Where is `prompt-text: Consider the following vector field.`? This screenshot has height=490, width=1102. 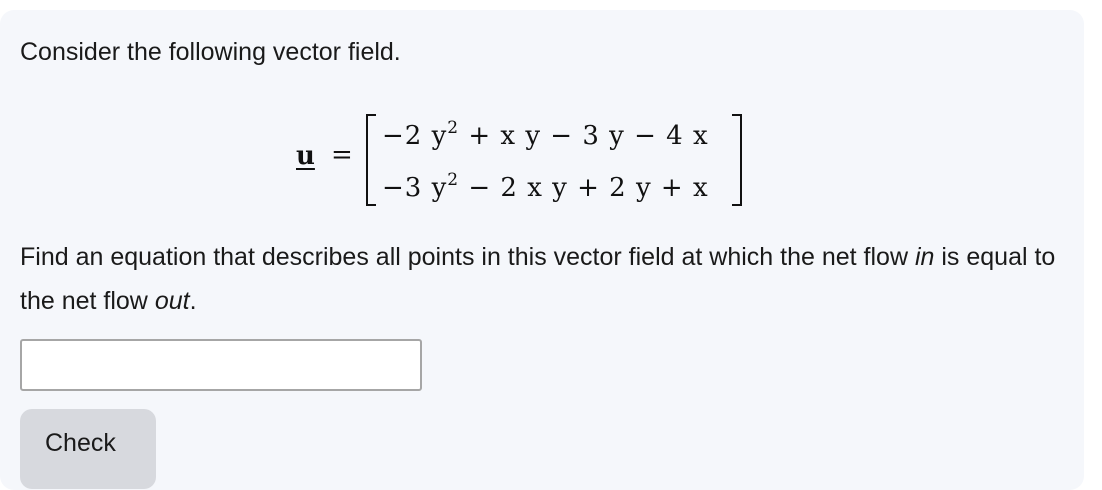
prompt-text: Consider the following vector field. is located at coordinates (210, 52).